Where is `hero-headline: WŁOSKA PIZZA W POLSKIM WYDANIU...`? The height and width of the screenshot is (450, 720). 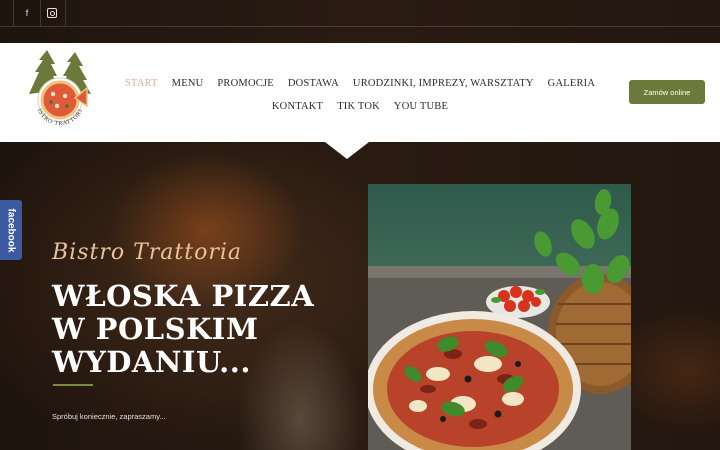
hero-headline: WŁOSKA PIZZA W POLSKIM WYDANIU... is located at coordinates (202, 329).